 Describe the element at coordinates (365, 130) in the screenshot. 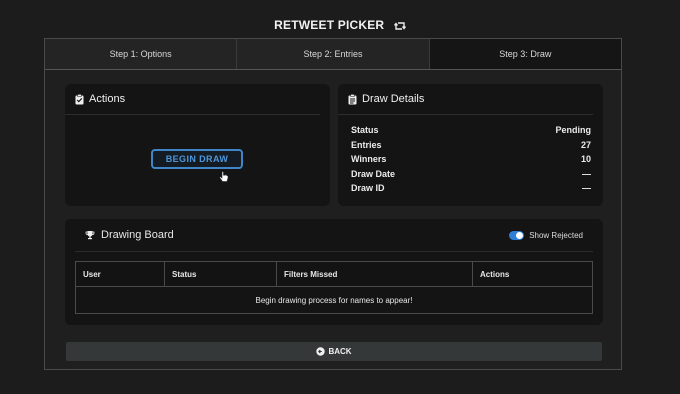

I see `detail-label: Status` at that location.